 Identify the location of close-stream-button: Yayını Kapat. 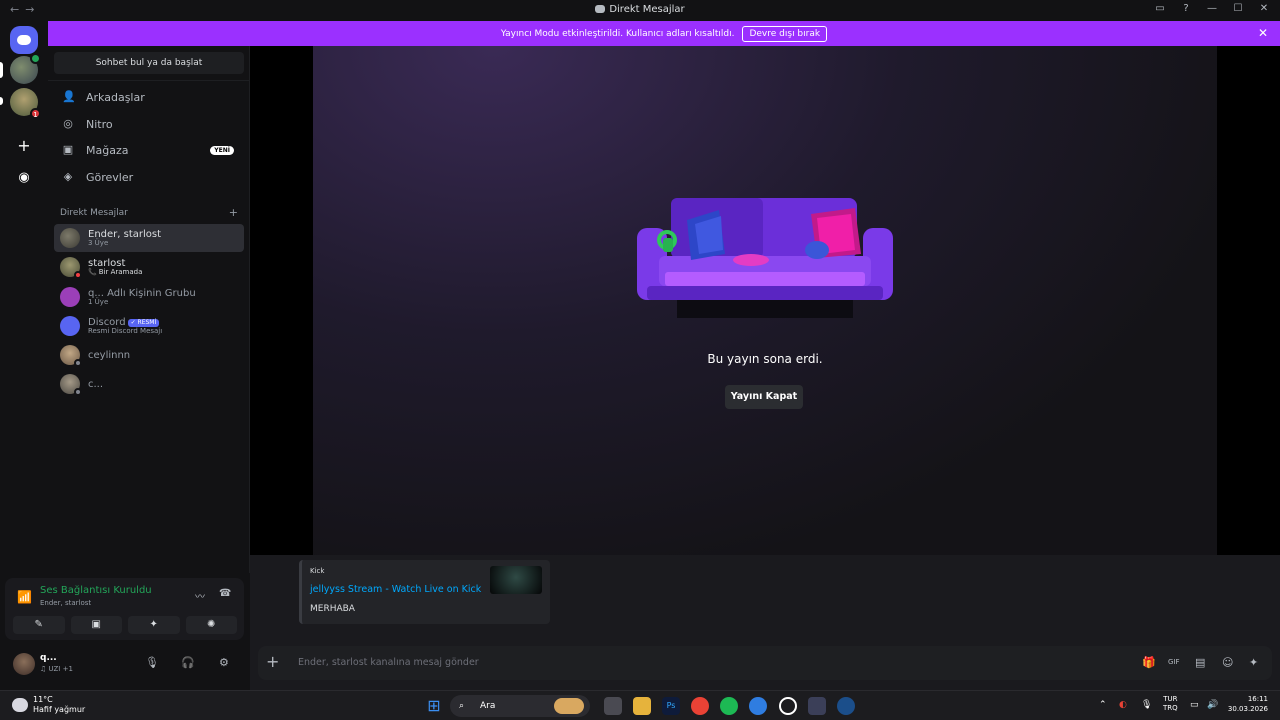
(764, 397).